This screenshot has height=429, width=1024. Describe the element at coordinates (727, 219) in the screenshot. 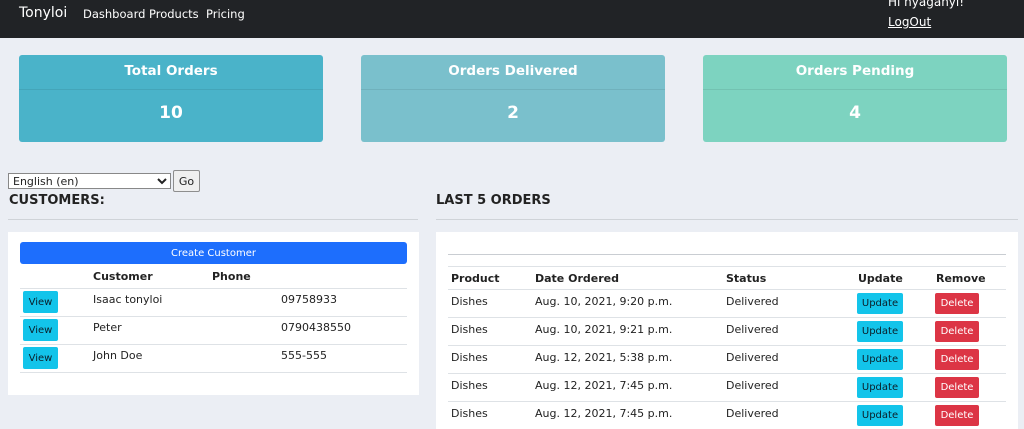

I see `orders-divider` at that location.